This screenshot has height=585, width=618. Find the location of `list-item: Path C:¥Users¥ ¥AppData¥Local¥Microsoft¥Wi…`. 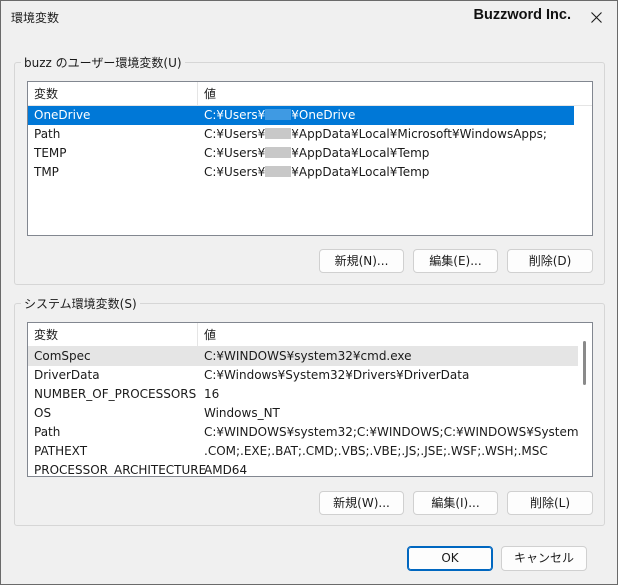

list-item: Path C:¥Users¥ ¥AppData¥Local¥Microsoft¥Wi… is located at coordinates (301, 134).